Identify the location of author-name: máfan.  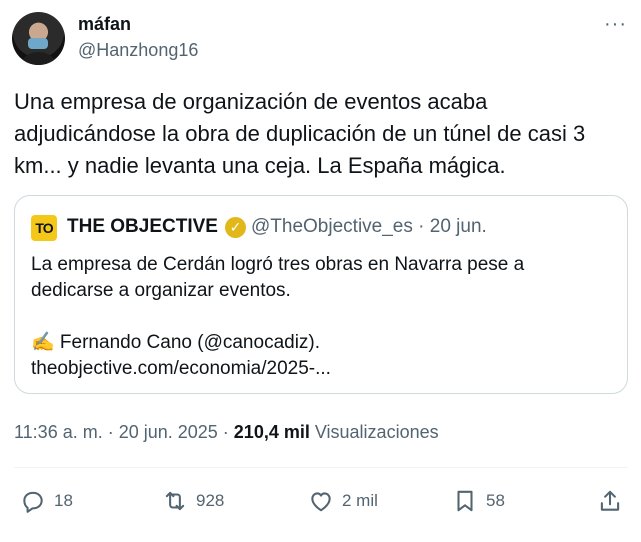
(104, 24).